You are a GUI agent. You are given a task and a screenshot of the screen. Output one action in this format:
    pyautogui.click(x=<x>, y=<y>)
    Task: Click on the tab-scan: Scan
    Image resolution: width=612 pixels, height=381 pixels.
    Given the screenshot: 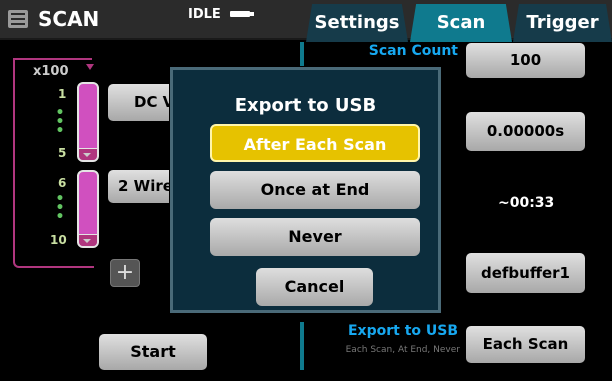 What is the action you would take?
    pyautogui.click(x=461, y=23)
    